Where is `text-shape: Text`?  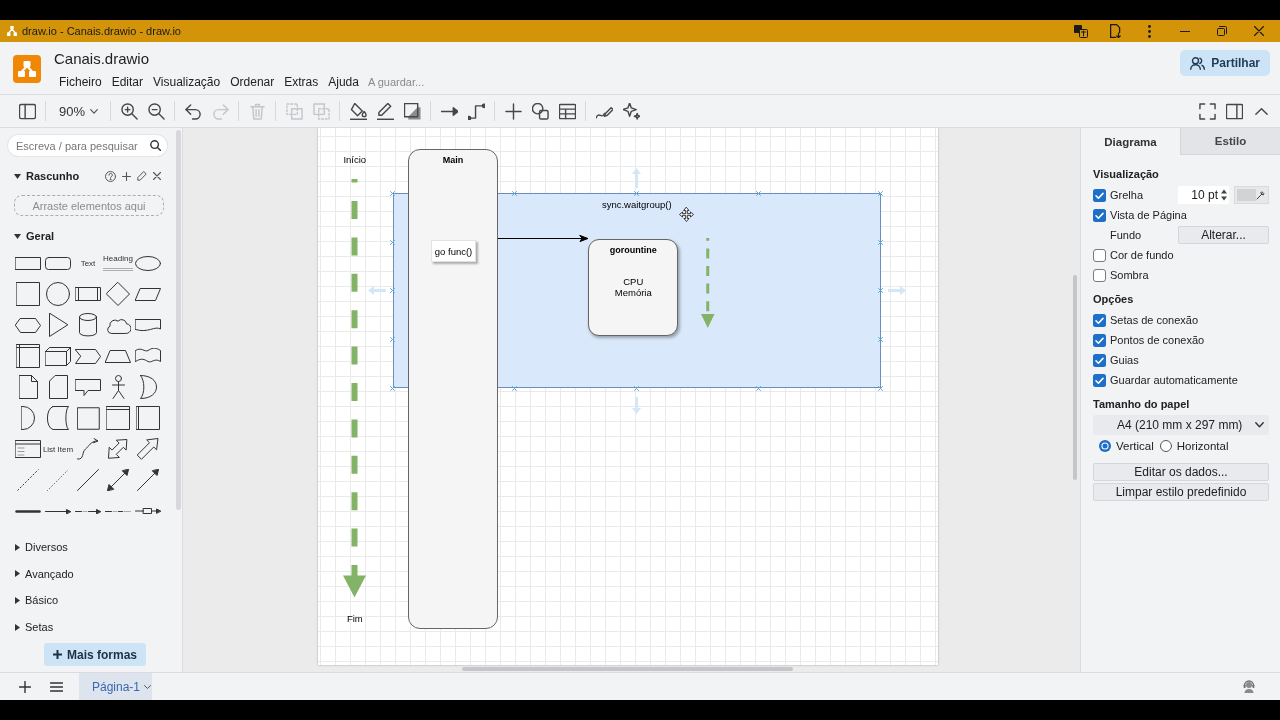
text-shape: Text is located at coordinates (88, 263).